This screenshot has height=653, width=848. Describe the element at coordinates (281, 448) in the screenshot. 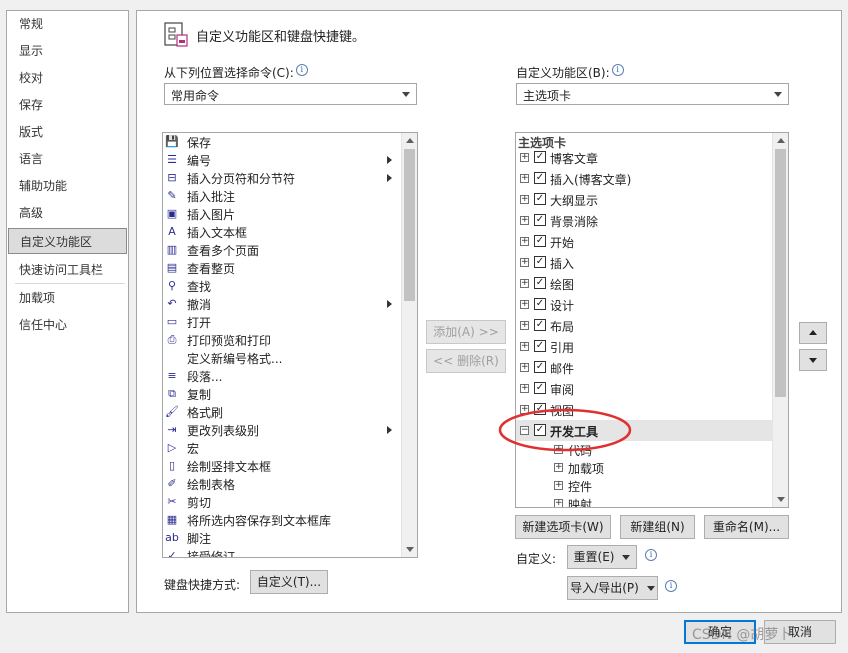

I see `command-item: ▷ 宏` at that location.